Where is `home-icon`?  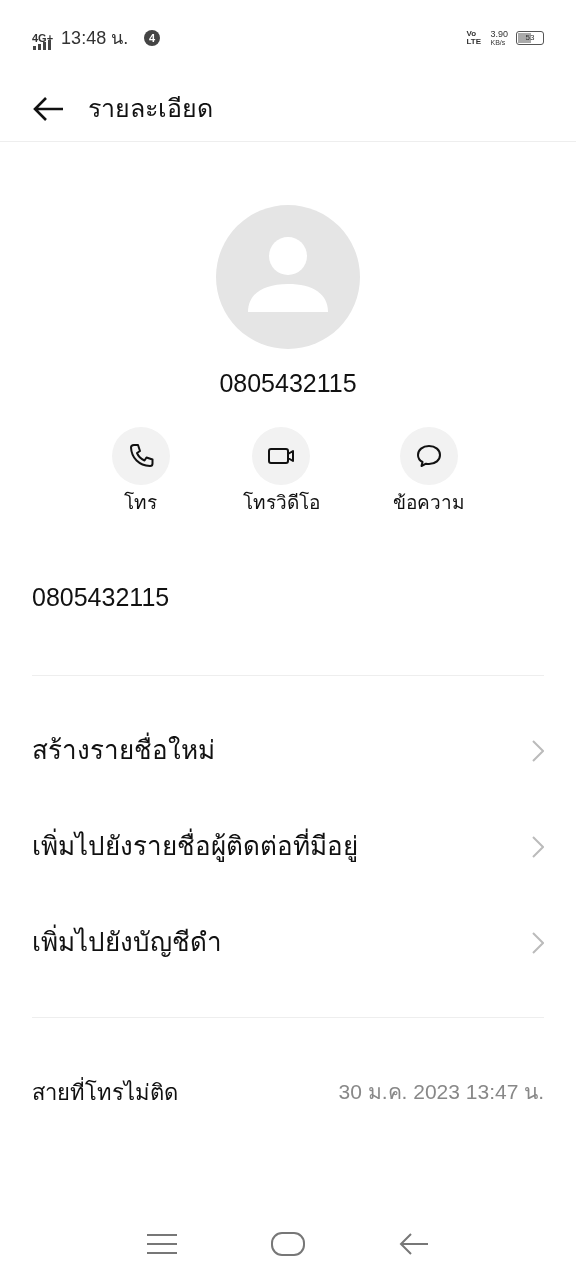 home-icon is located at coordinates (288, 1243).